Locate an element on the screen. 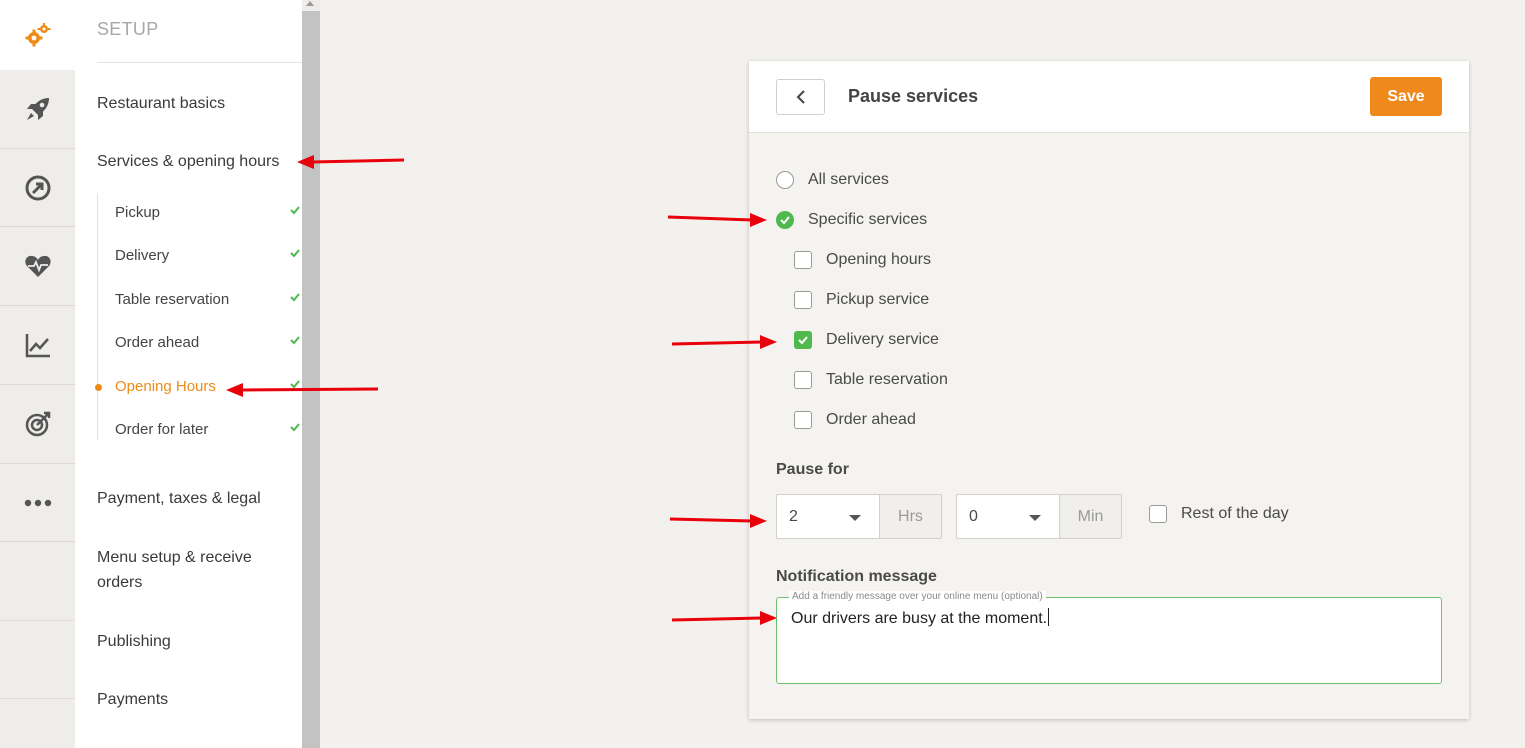 This screenshot has height=748, width=1525. rocket-icon is located at coordinates (37, 109).